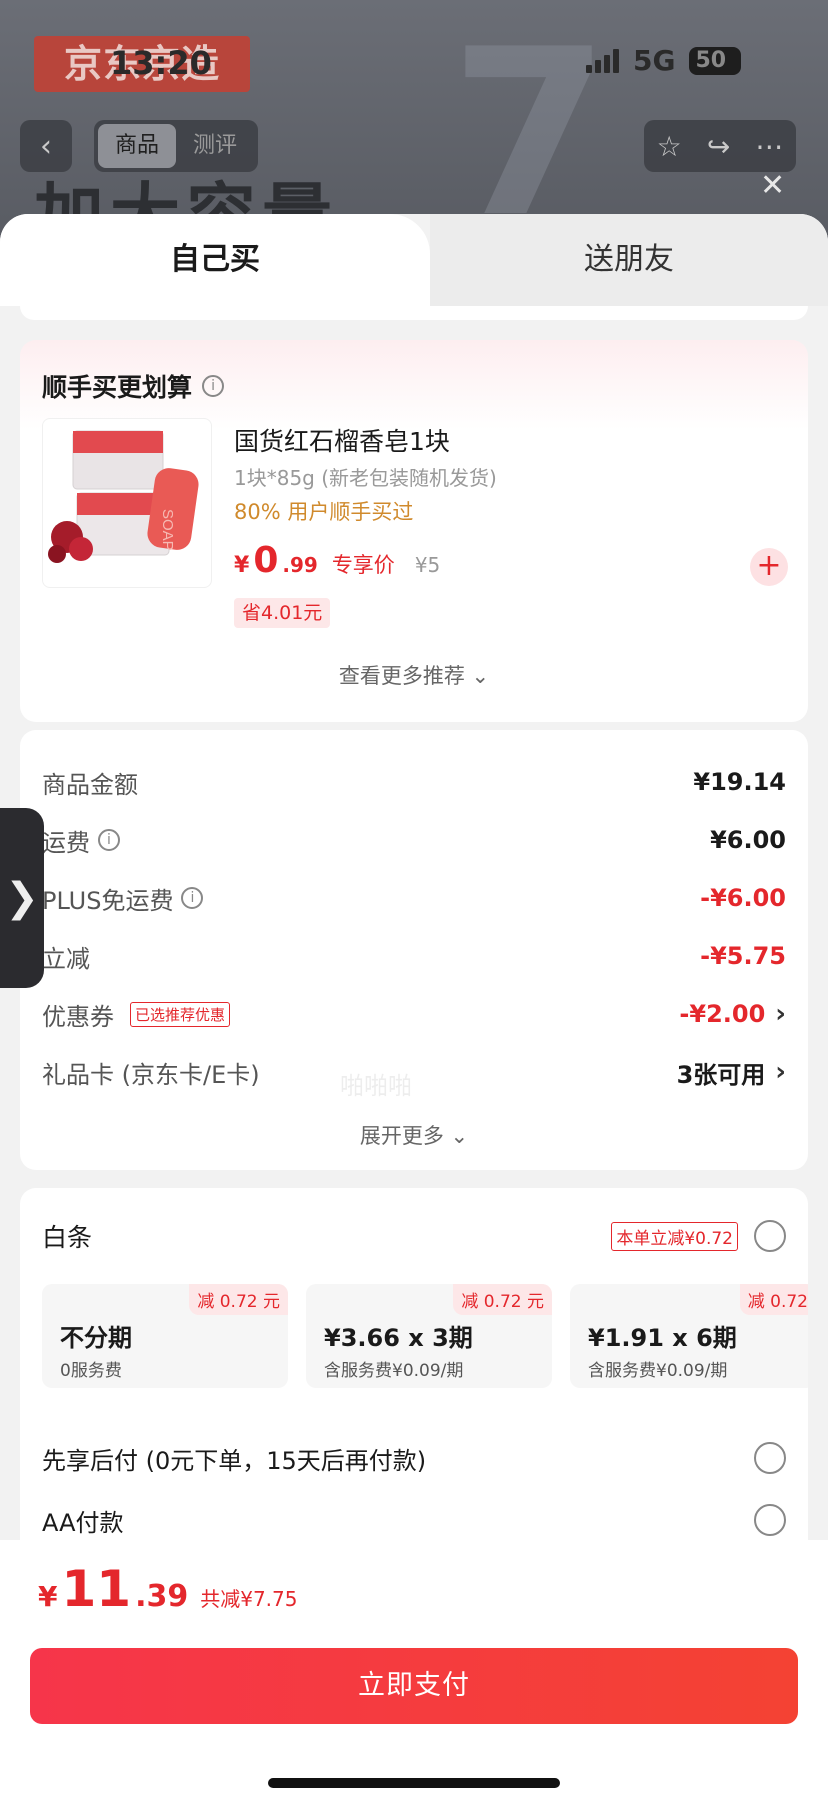  Describe the element at coordinates (414, 782) in the screenshot. I see `amount-row-goods: 商品金额 ¥19.14` at that location.